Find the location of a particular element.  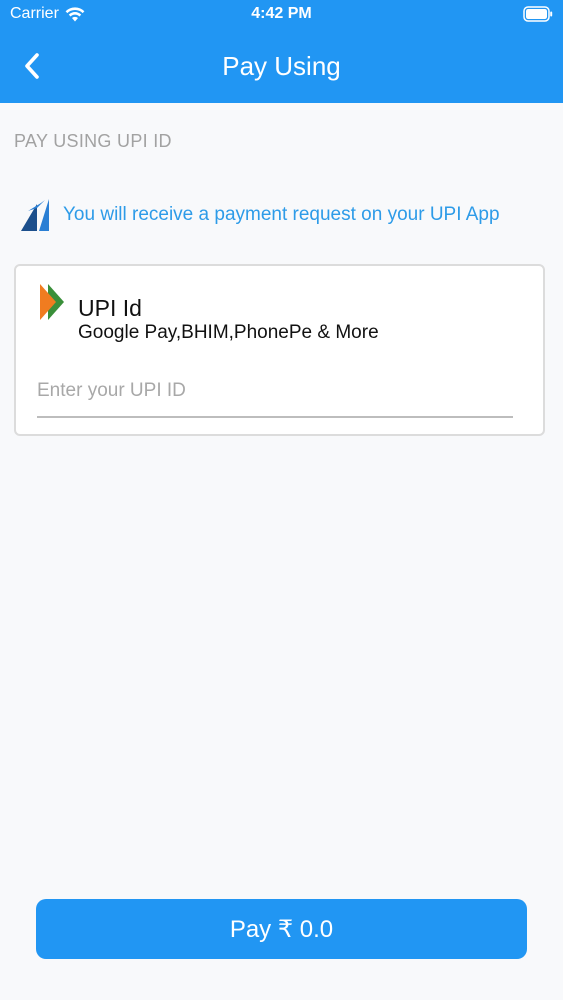

page-title: Pay Using is located at coordinates (281, 66).